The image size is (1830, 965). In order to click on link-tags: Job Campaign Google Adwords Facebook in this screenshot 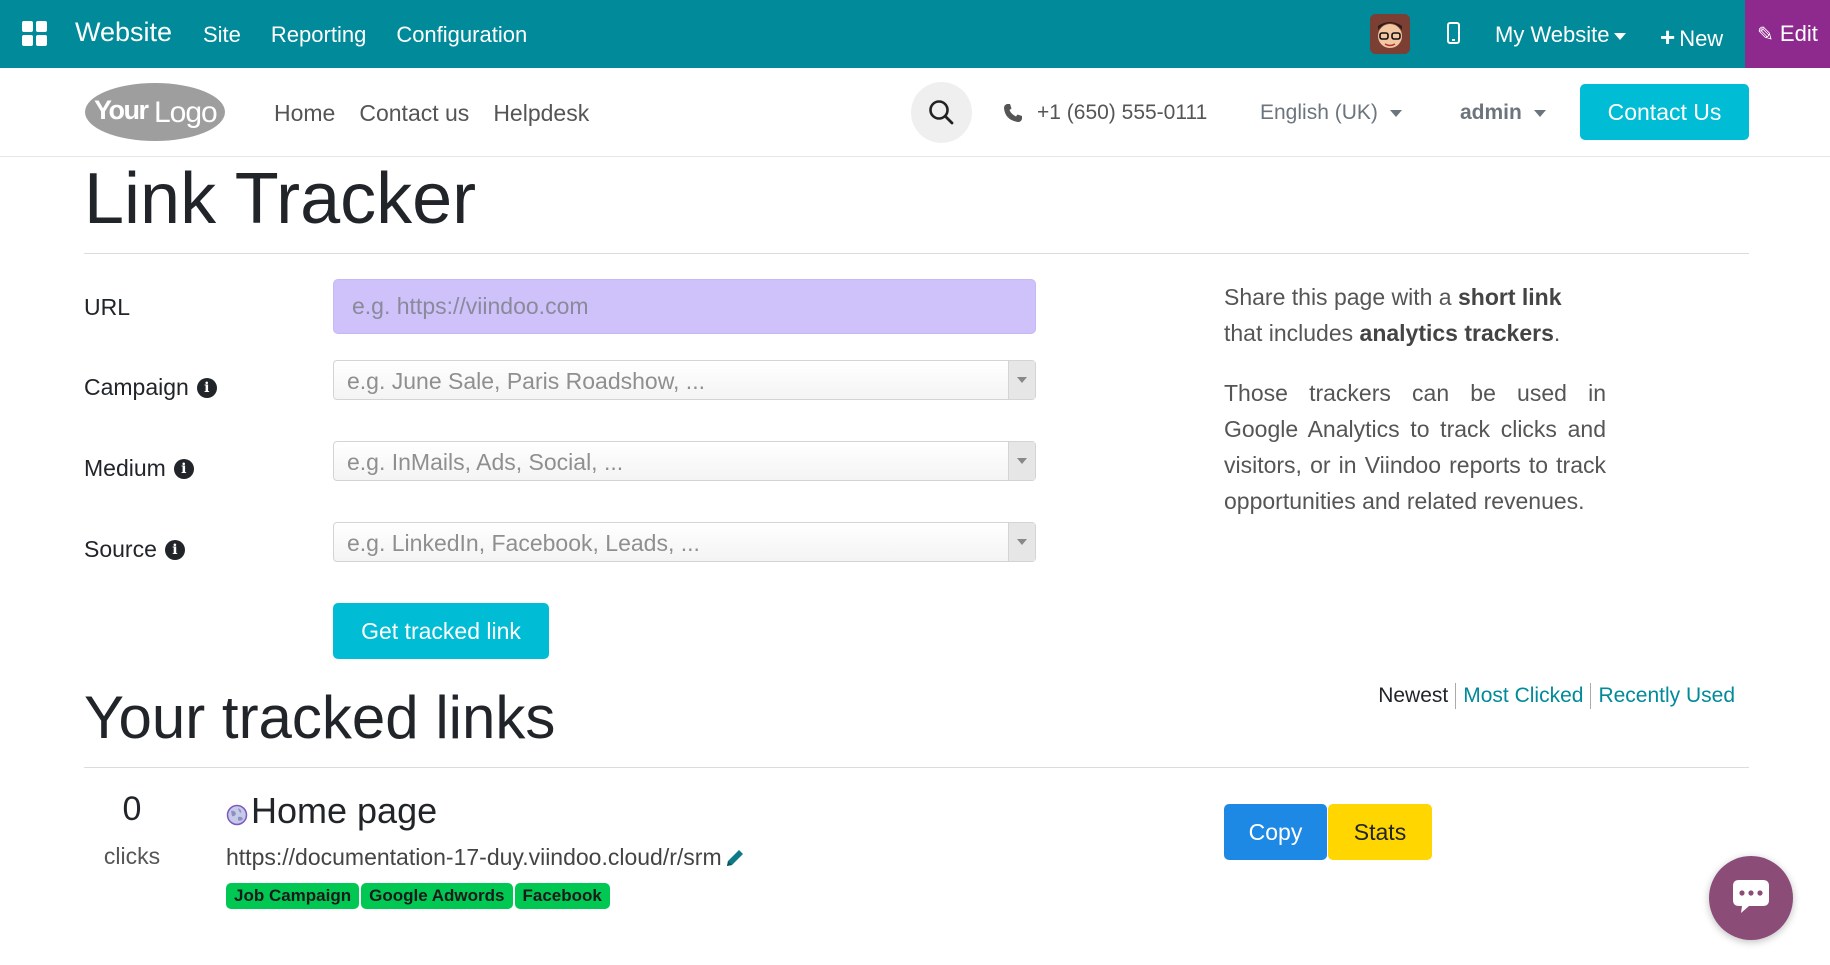, I will do `click(418, 896)`.